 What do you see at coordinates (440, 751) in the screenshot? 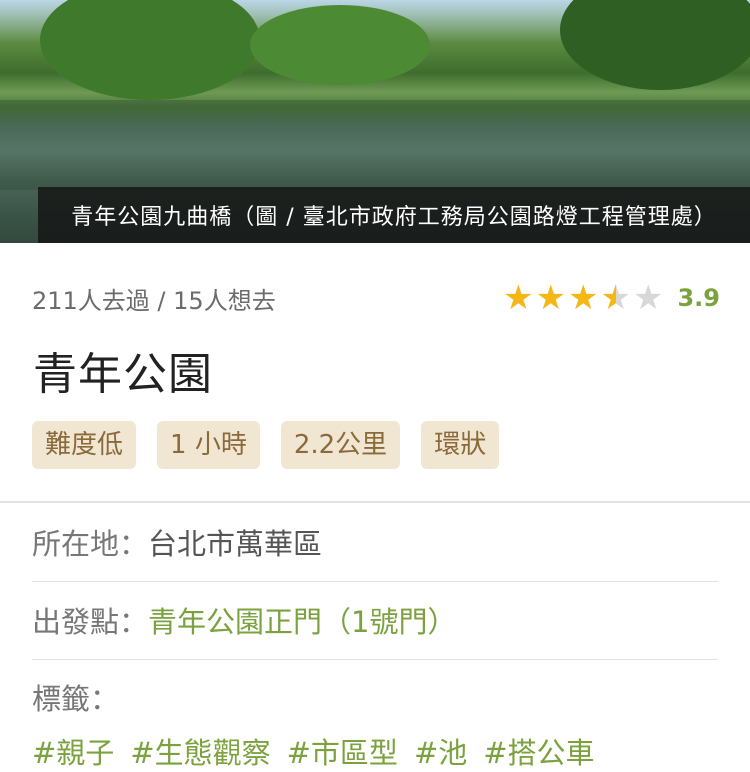
I see `tag-link: #池` at bounding box center [440, 751].